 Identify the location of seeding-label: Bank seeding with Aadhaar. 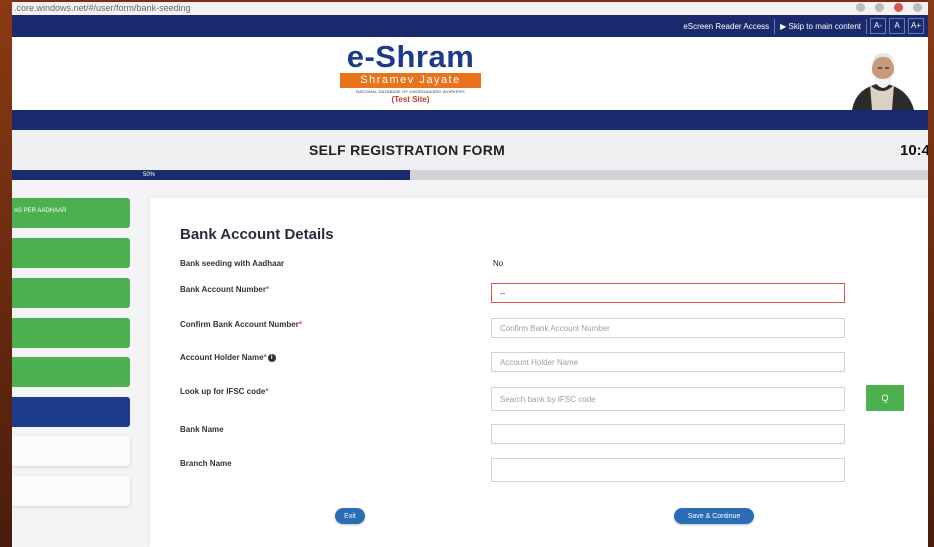
(232, 263).